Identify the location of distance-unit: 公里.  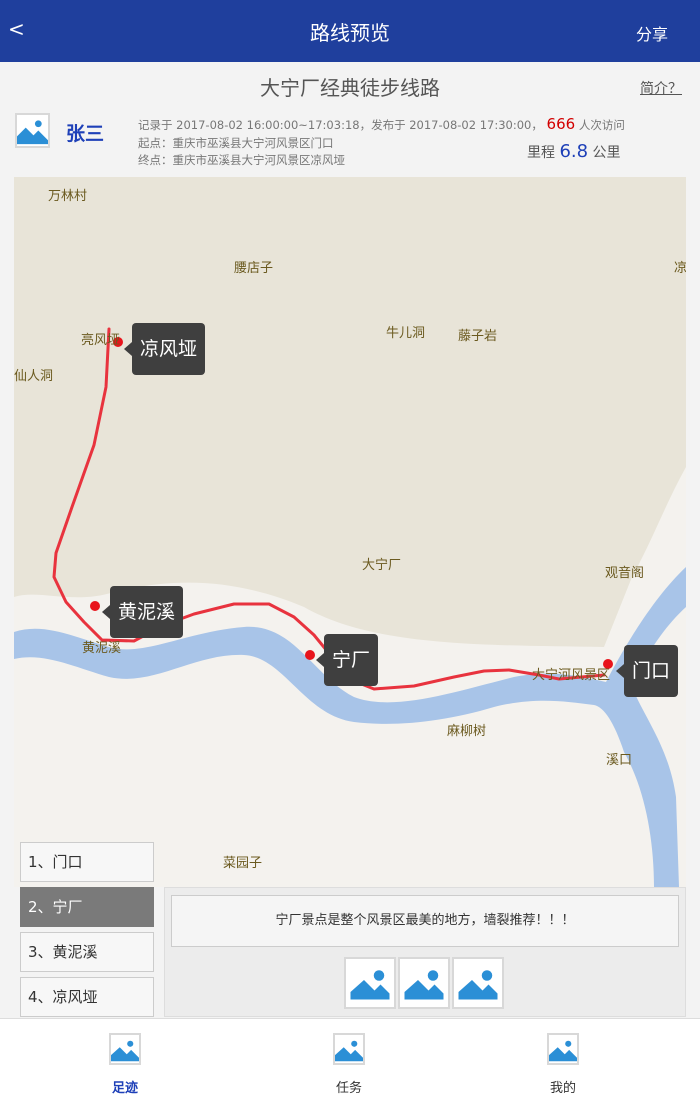
(604, 153).